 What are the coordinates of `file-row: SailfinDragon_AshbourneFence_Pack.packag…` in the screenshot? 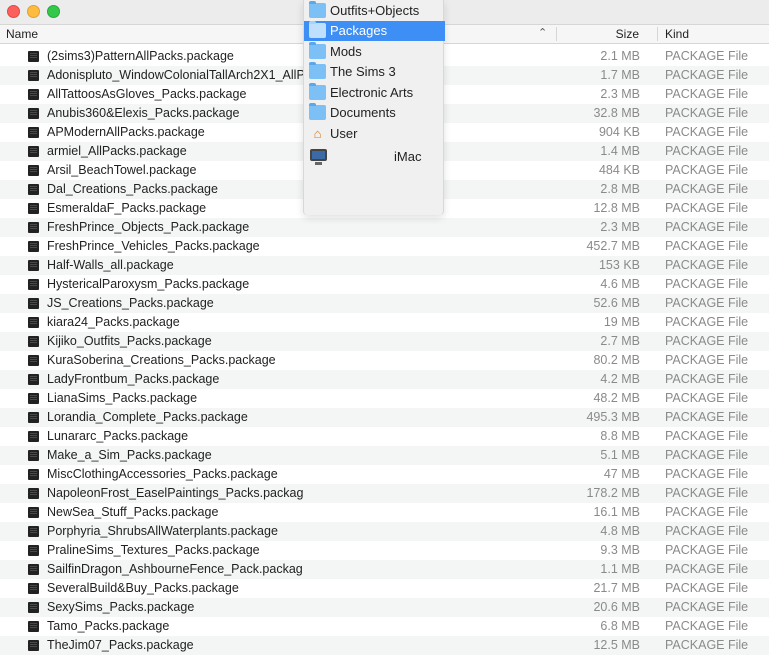 It's located at (384, 569).